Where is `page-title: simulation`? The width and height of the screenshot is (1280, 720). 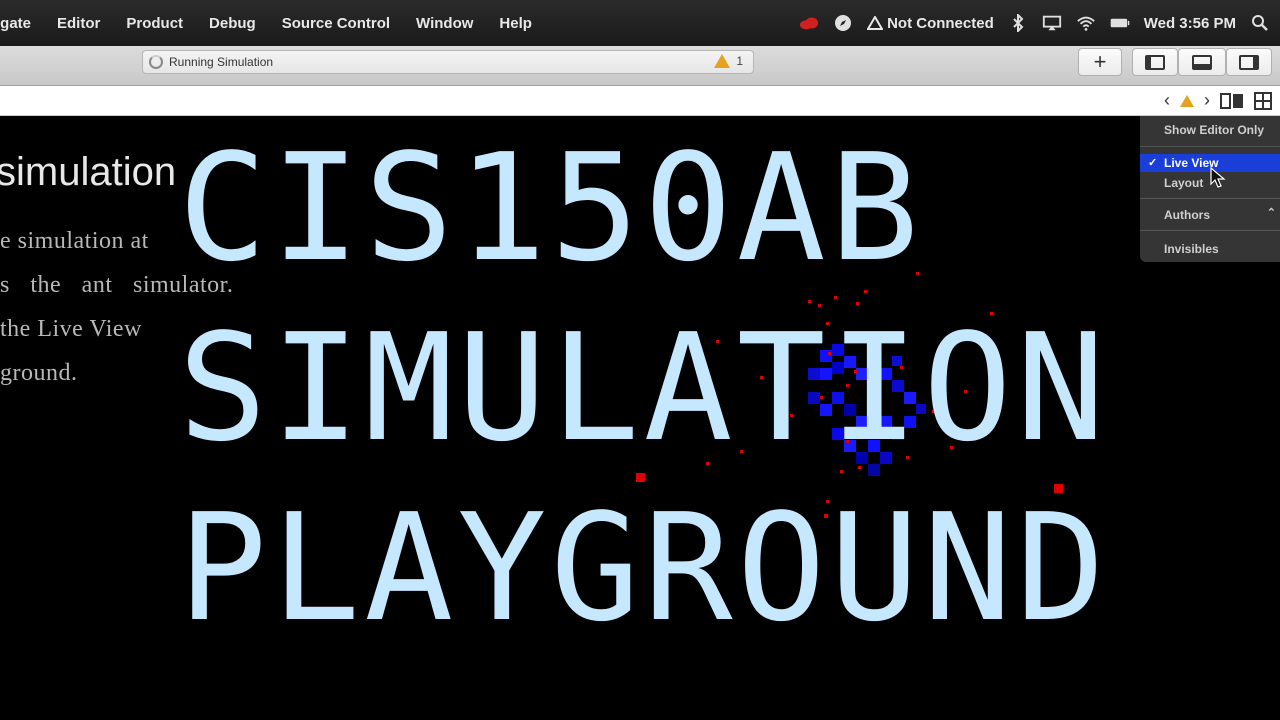
page-title: simulation is located at coordinates (88, 172).